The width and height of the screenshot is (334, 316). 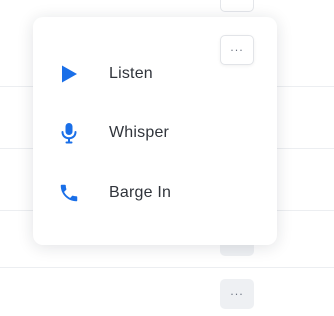 I want to click on menu-item-label: Barge In, so click(x=140, y=192).